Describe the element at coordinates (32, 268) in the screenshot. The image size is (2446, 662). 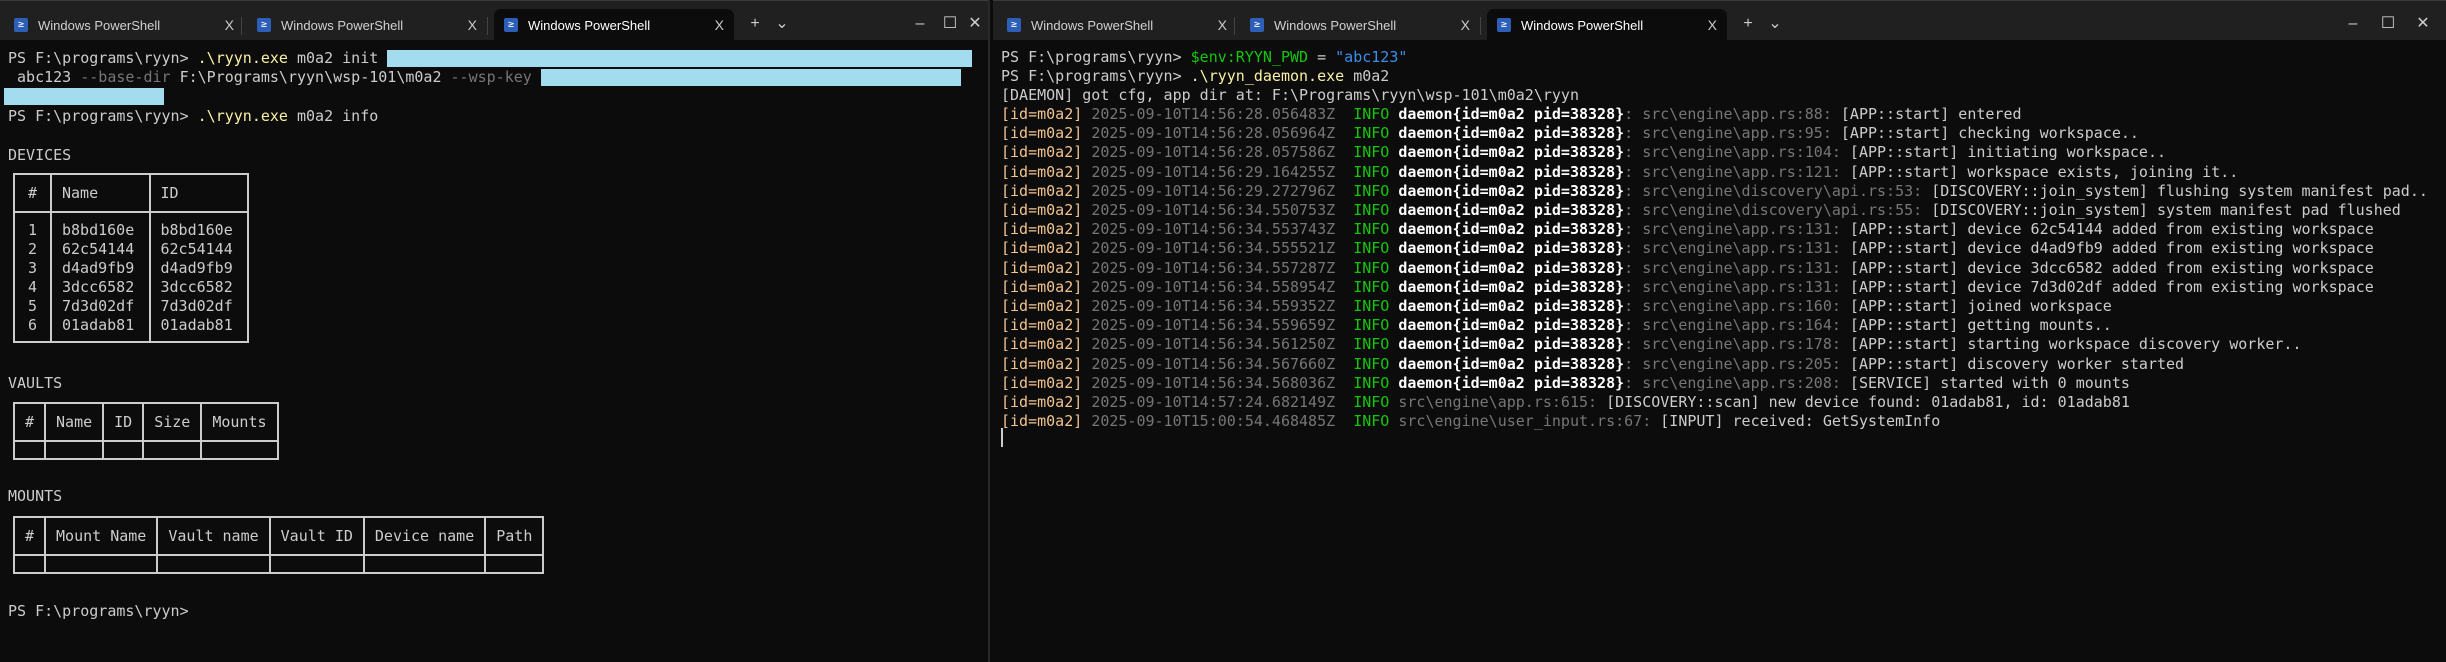
I see `table-cell: 3` at that location.